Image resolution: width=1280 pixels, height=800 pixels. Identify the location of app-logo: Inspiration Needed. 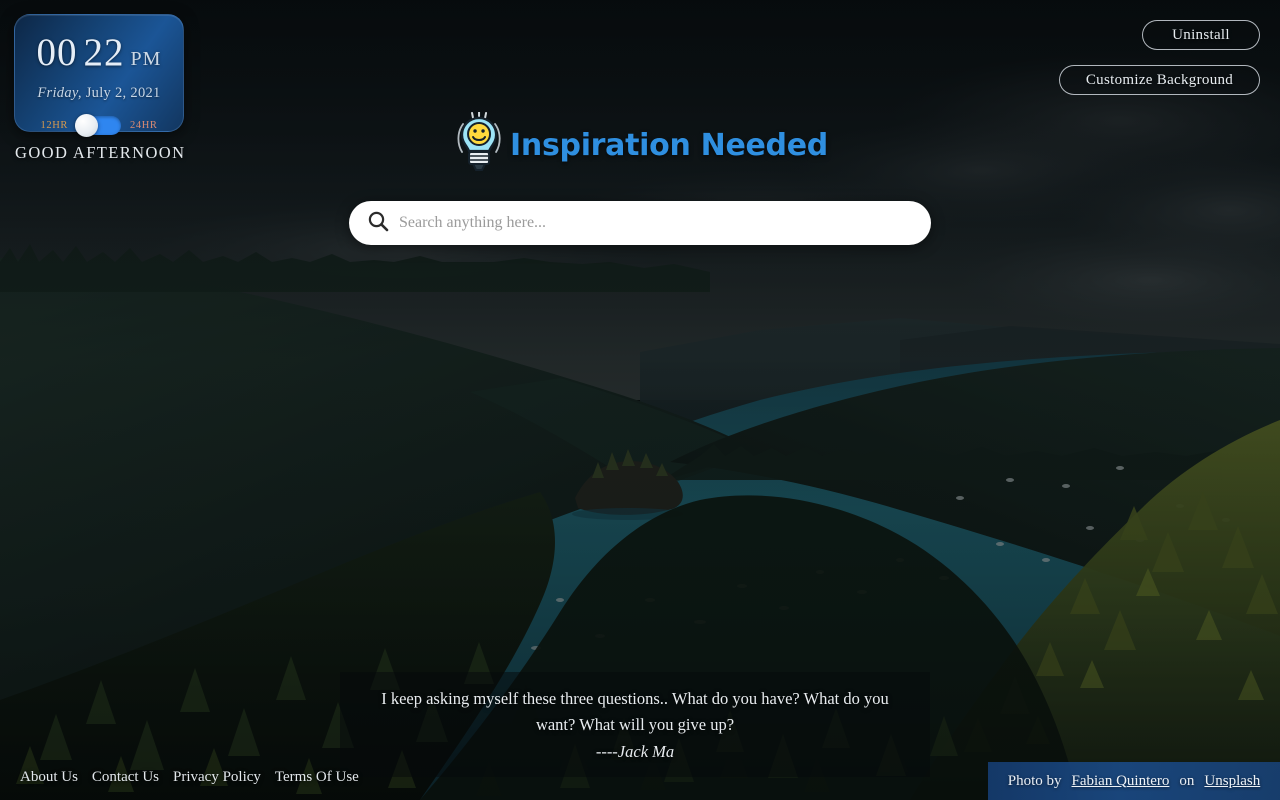
(640, 144).